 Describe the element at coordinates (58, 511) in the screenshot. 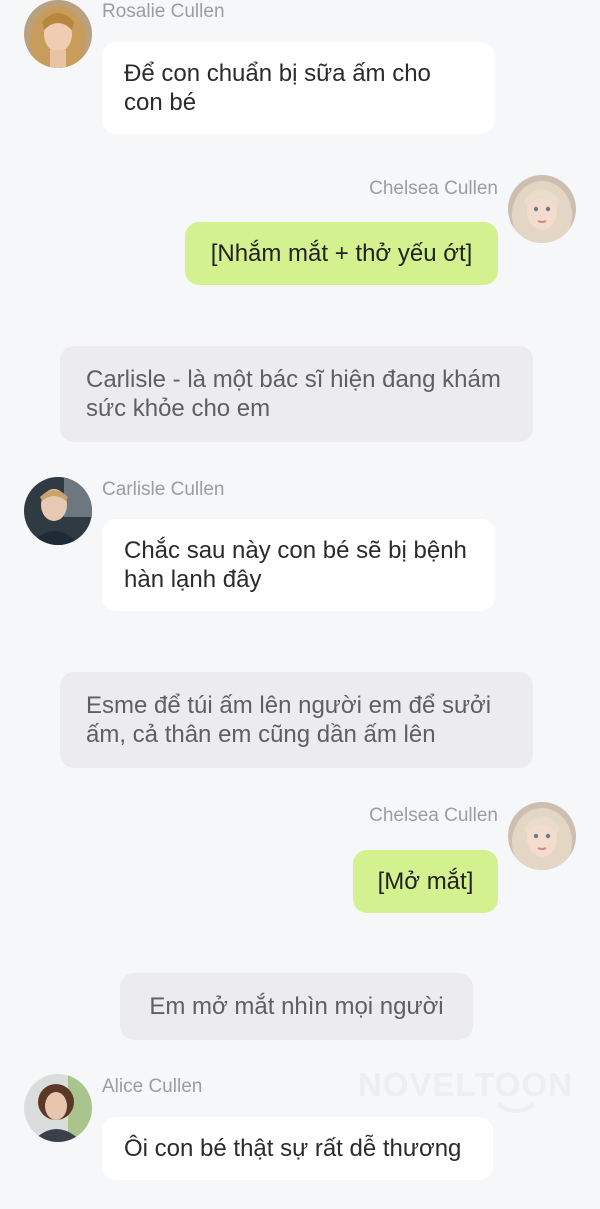

I see `avatar-carlisle-icon` at that location.